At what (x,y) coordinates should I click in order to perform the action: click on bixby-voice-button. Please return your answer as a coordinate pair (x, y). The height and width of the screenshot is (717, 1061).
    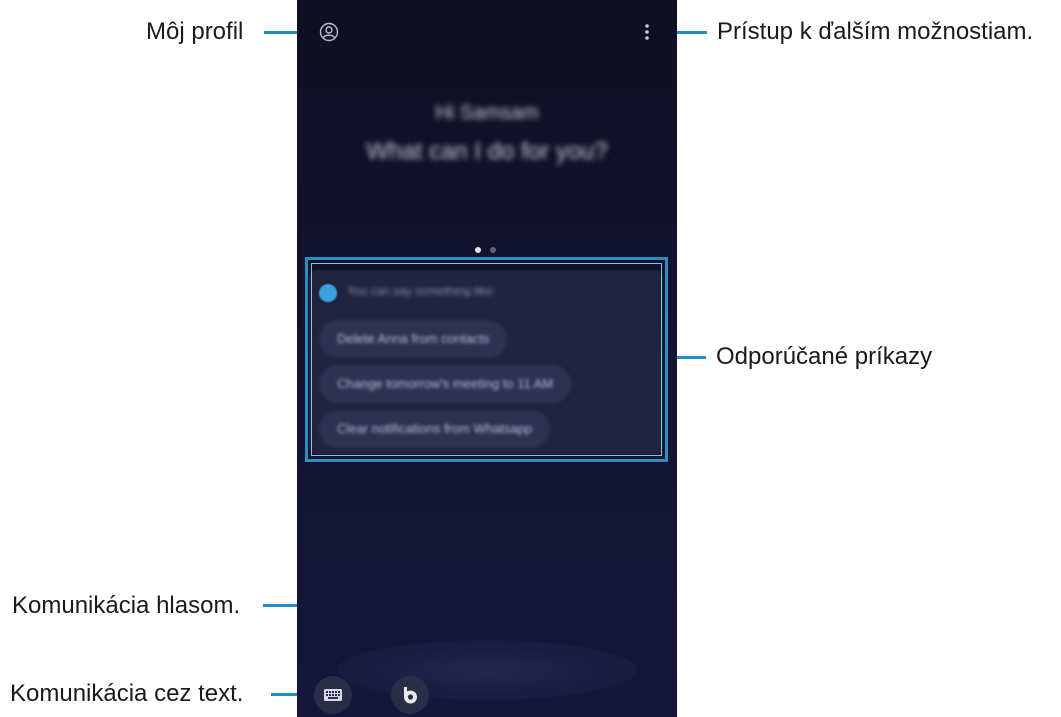
    Looking at the image, I should click on (410, 695).